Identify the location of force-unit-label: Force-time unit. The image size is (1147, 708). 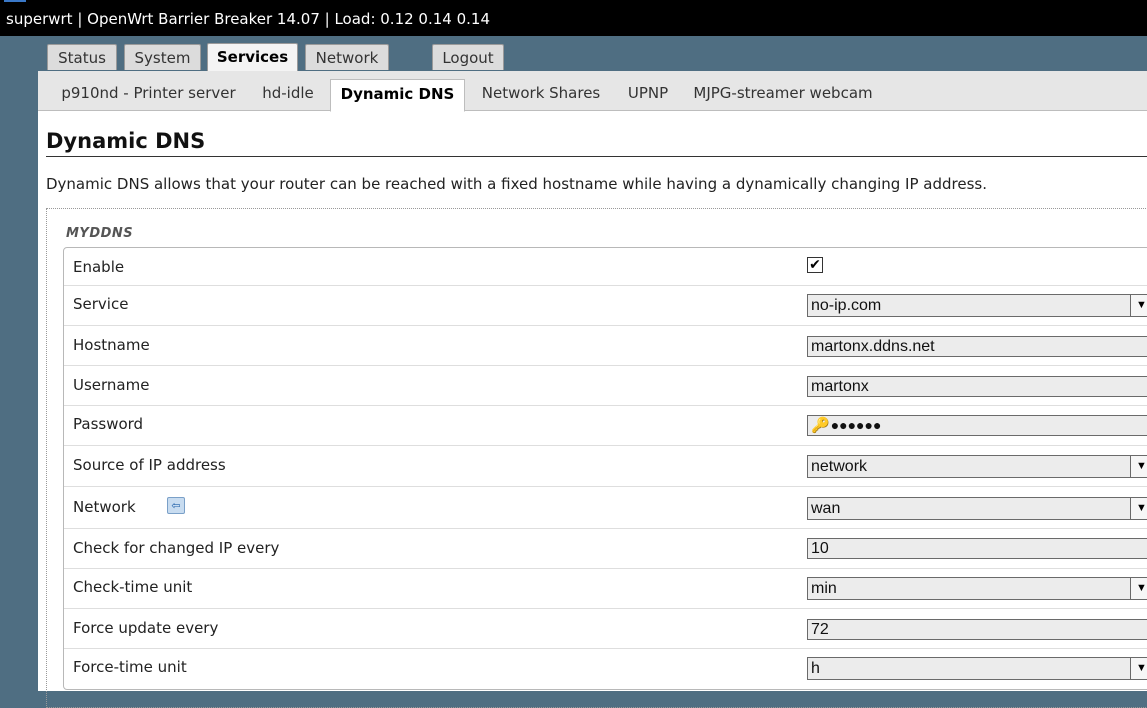
(130, 667).